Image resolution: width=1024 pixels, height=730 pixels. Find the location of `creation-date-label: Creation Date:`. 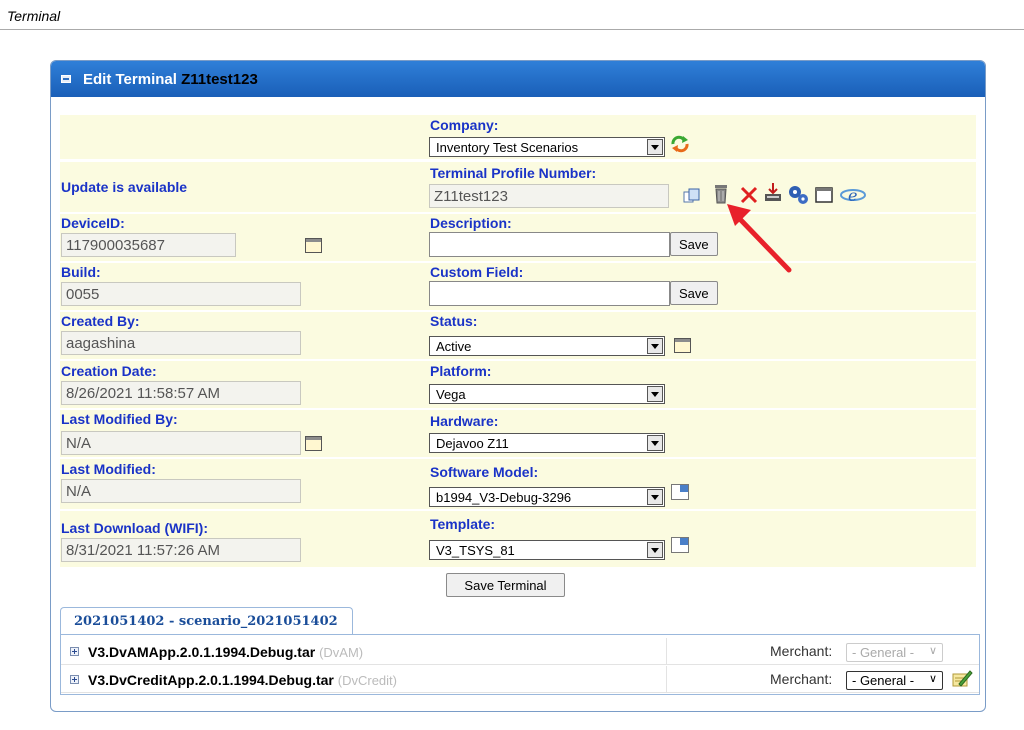

creation-date-label: Creation Date: is located at coordinates (109, 371).